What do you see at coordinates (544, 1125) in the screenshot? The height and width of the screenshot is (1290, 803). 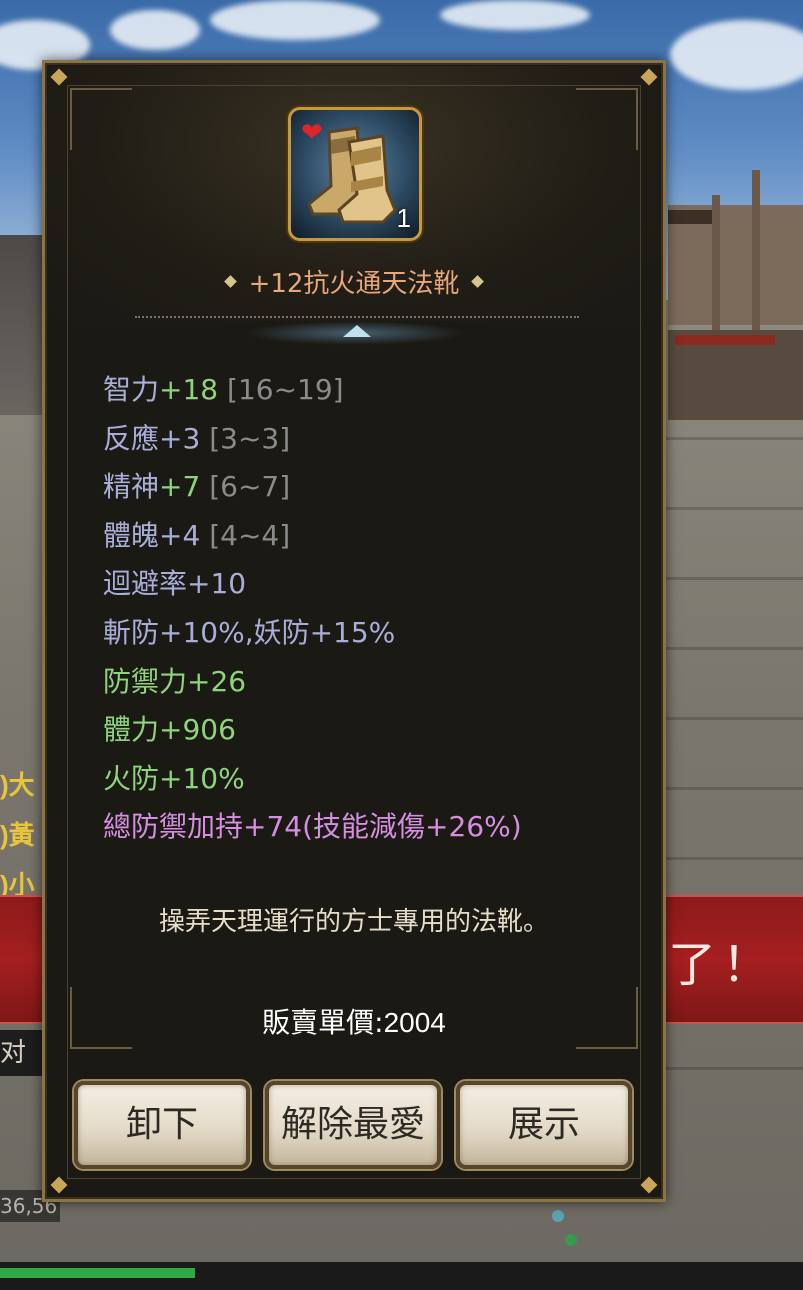 I see `show-button: 展示` at bounding box center [544, 1125].